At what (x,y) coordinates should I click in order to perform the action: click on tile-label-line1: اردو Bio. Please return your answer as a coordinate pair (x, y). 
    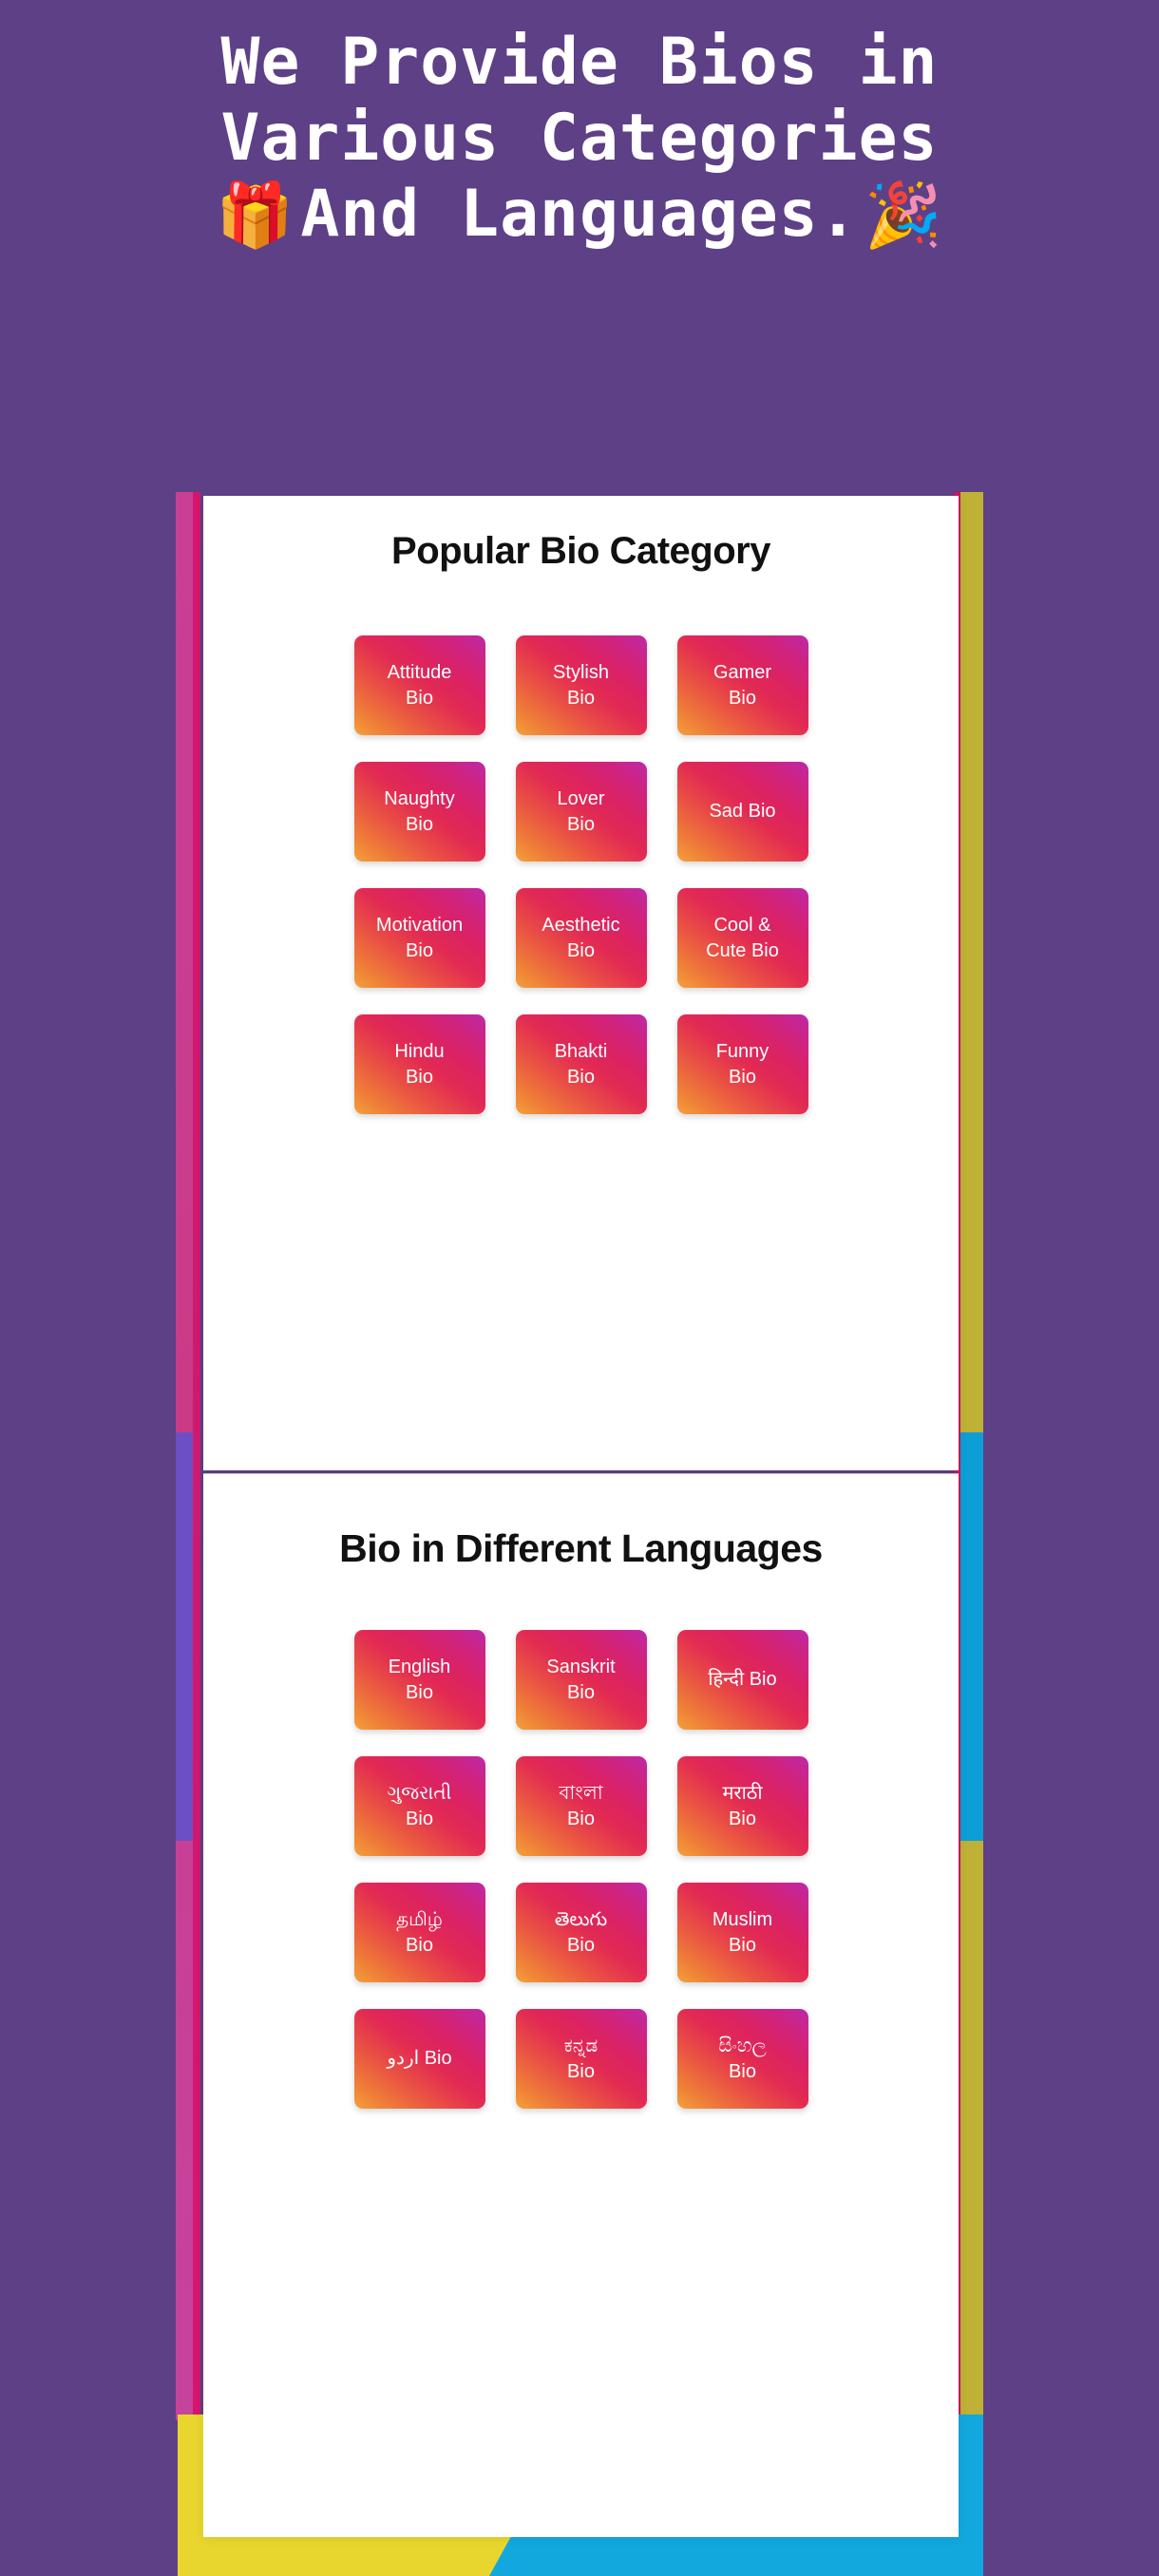
    Looking at the image, I should click on (419, 2059).